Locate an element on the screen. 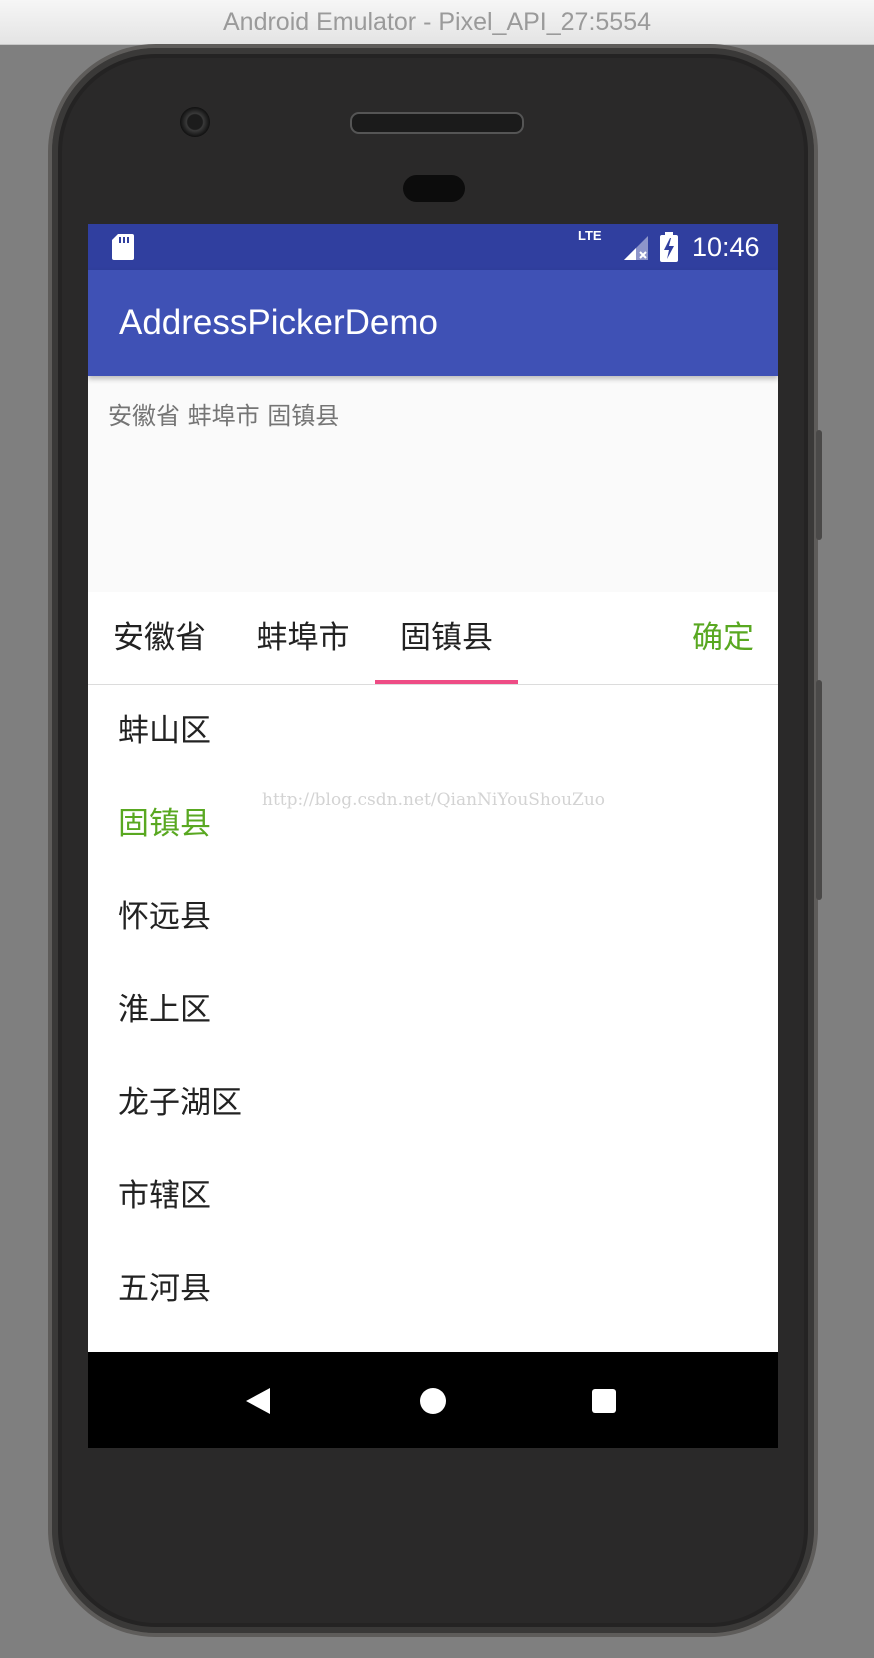  app-bar: AddressPickerDemo is located at coordinates (433, 323).